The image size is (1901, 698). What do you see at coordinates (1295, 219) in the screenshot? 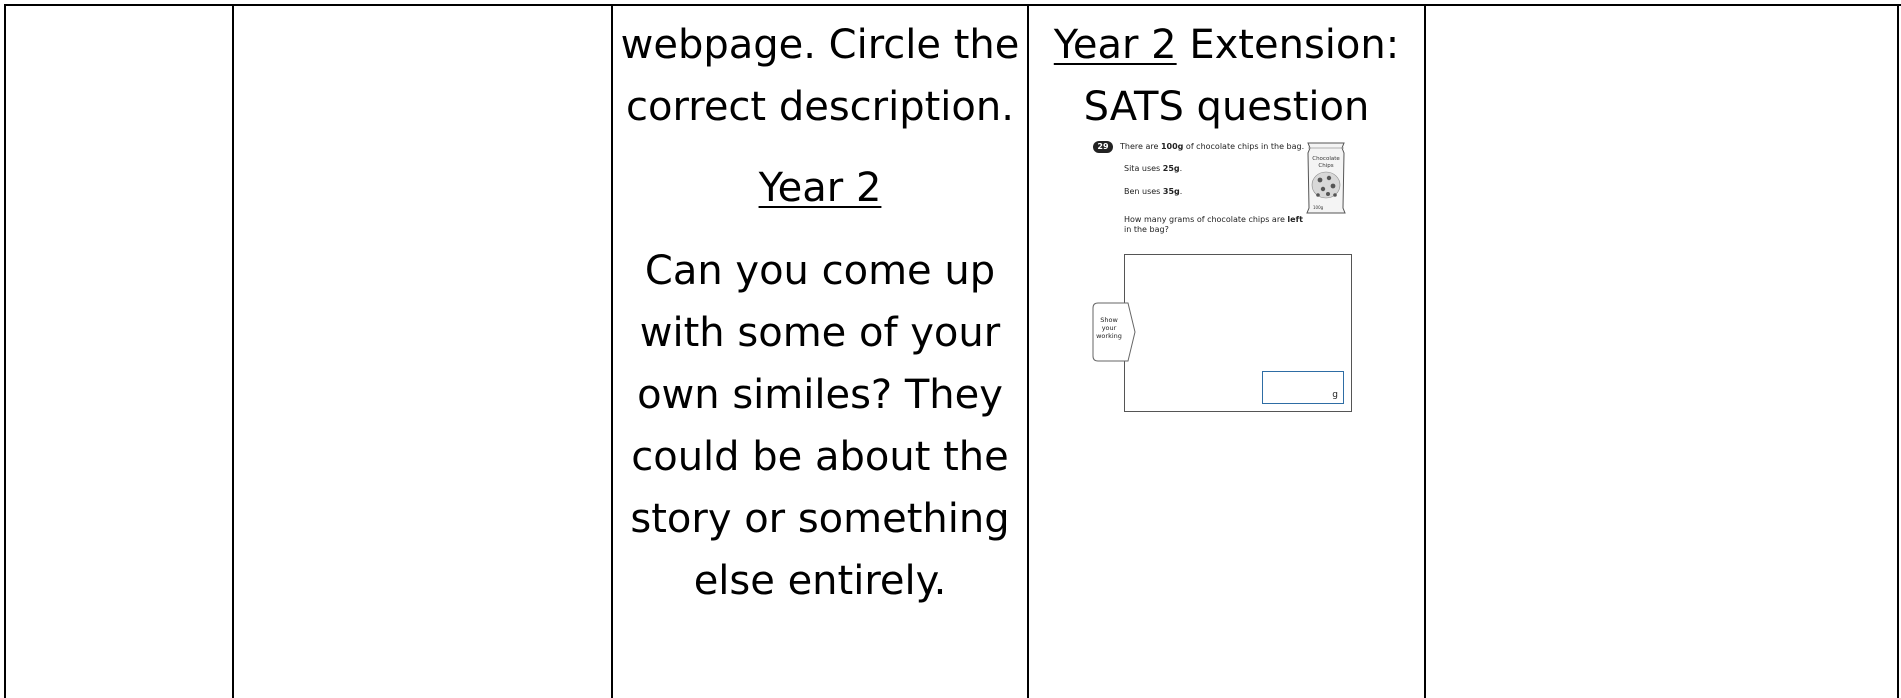
I see `question-bold: left` at bounding box center [1295, 219].